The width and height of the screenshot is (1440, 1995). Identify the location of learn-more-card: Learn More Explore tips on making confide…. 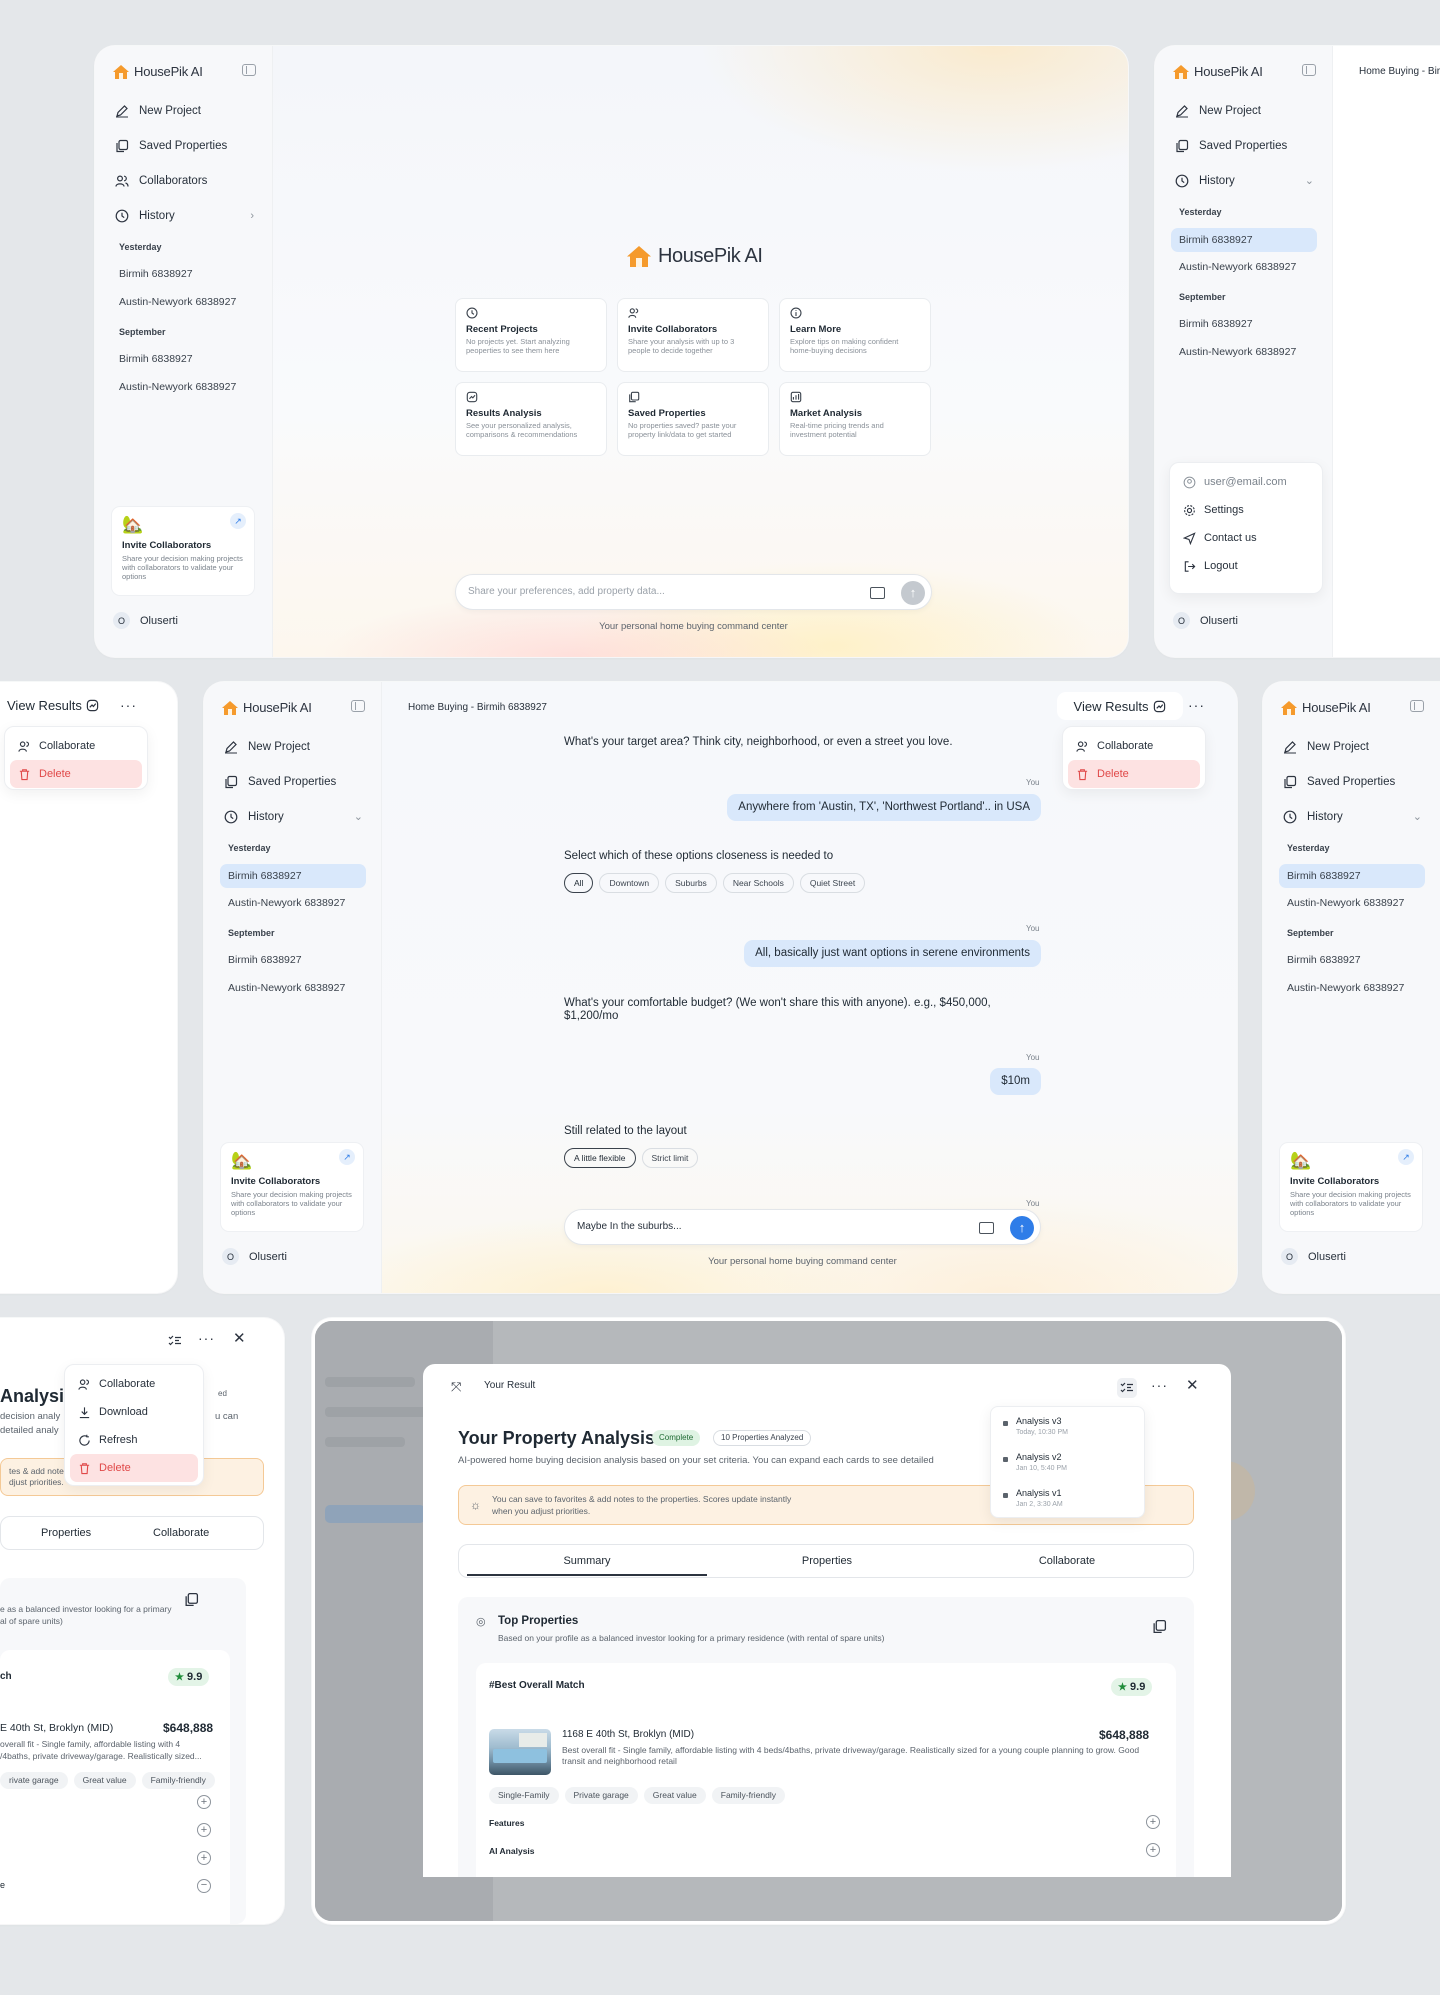
(855, 335).